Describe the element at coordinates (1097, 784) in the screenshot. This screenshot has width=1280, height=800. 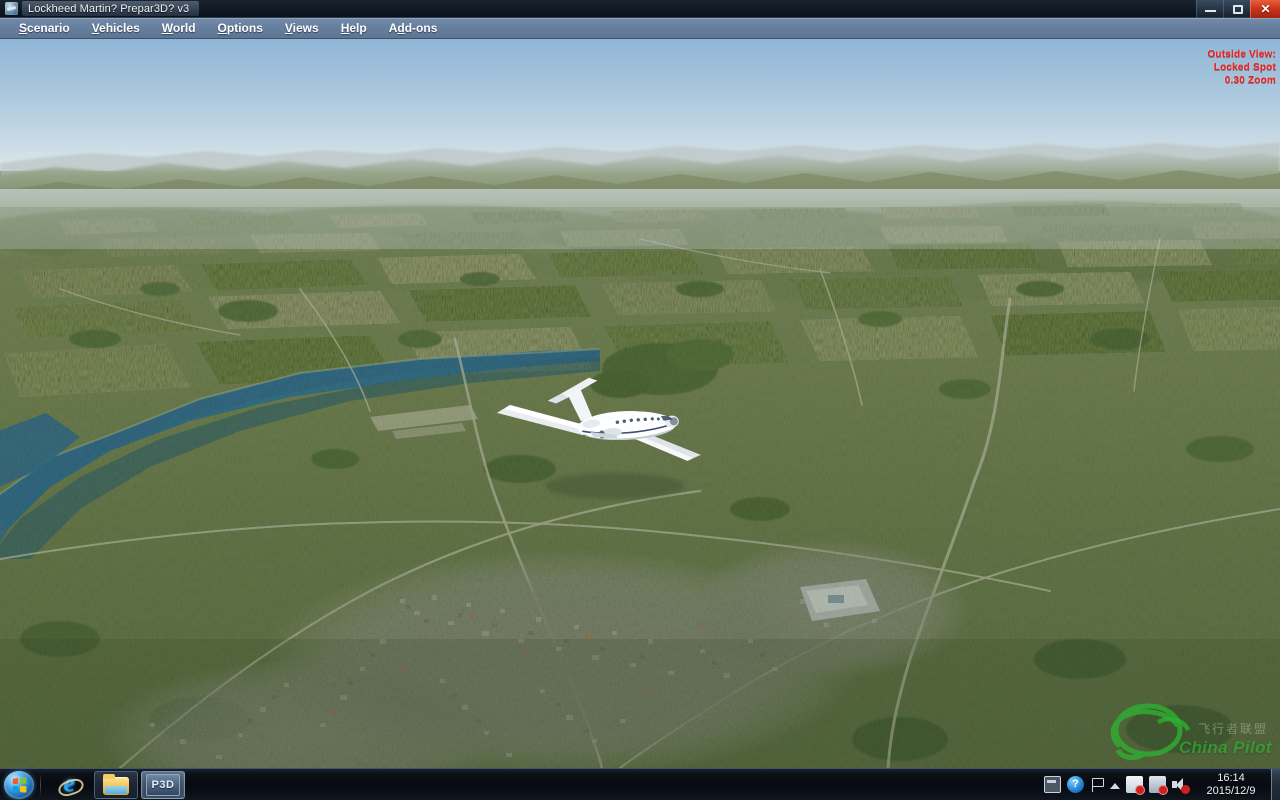
I see `tray-action-center-flag-icon` at that location.